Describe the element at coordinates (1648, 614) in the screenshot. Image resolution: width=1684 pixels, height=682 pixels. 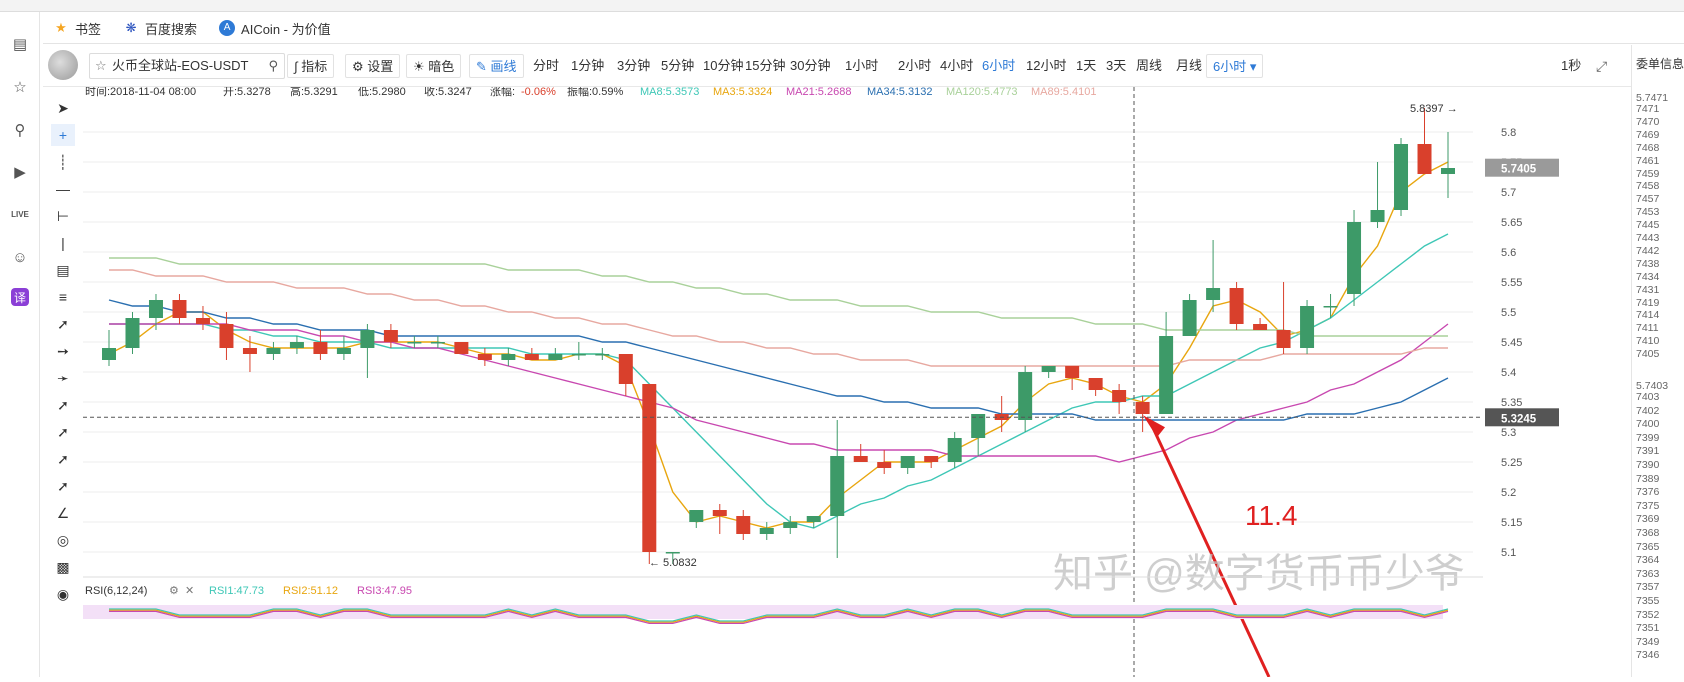
I see `order-book-row: 7352` at that location.